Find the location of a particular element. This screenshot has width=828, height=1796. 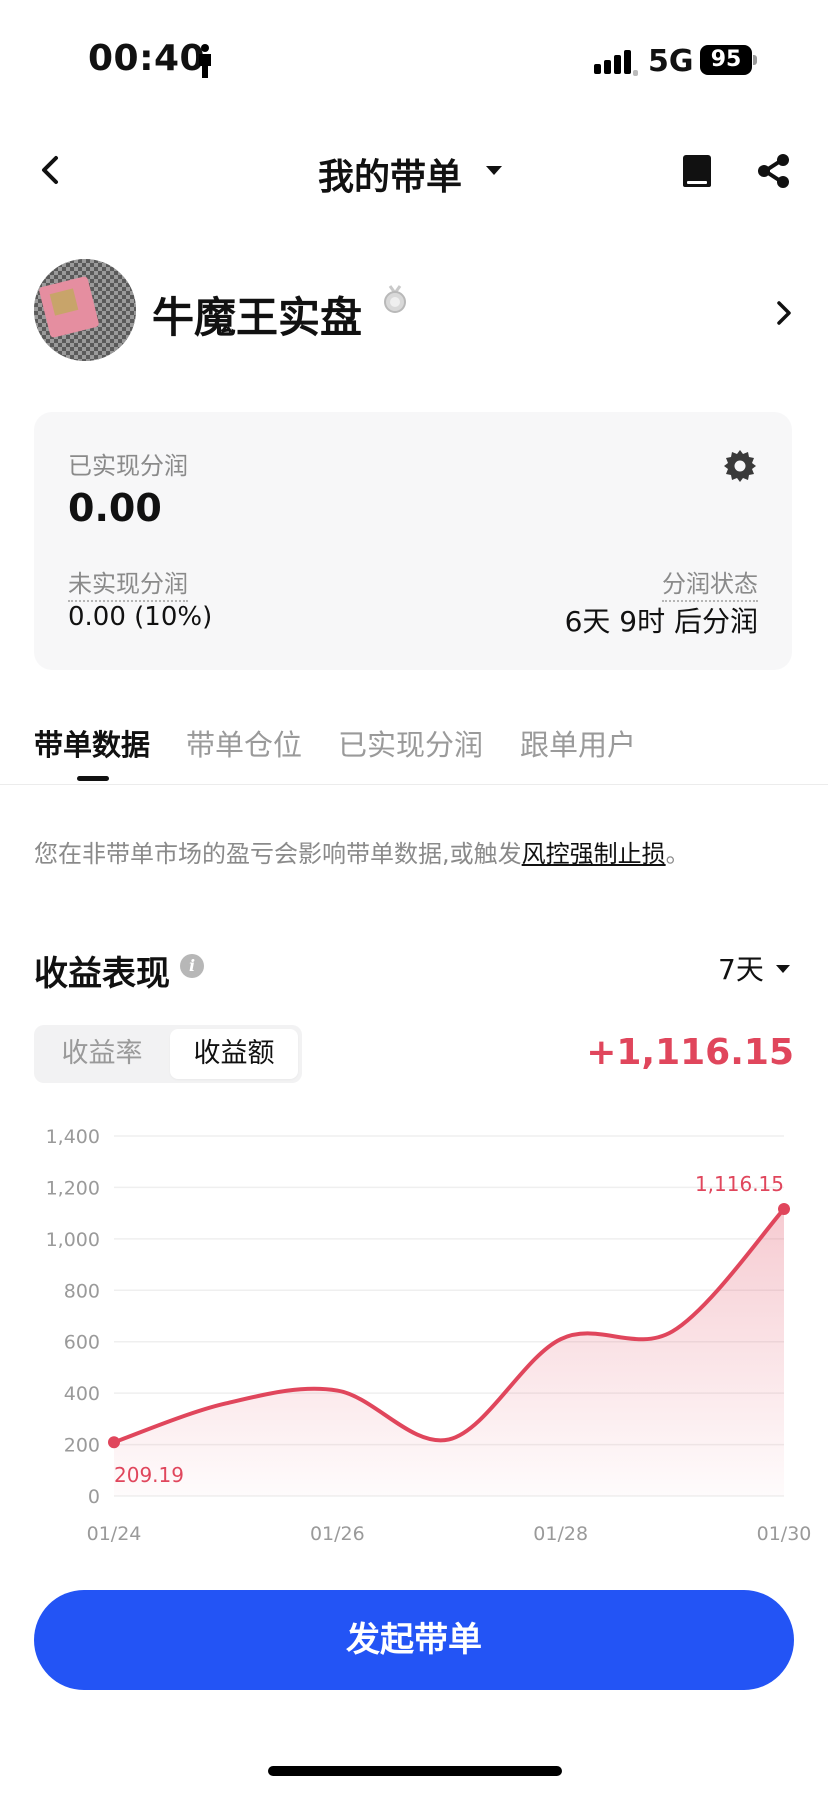

period-dropdown-caret-icon is located at coordinates (783, 969).